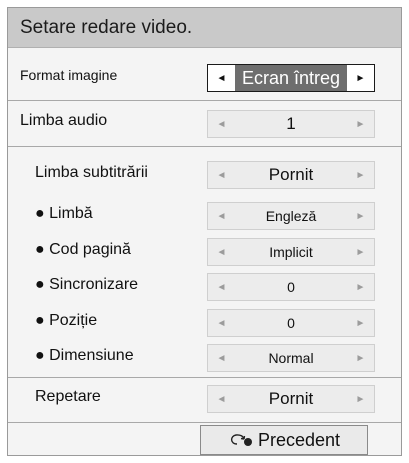 This screenshot has width=409, height=463. I want to click on audio-selector: ◄ 1 ►, so click(291, 124).